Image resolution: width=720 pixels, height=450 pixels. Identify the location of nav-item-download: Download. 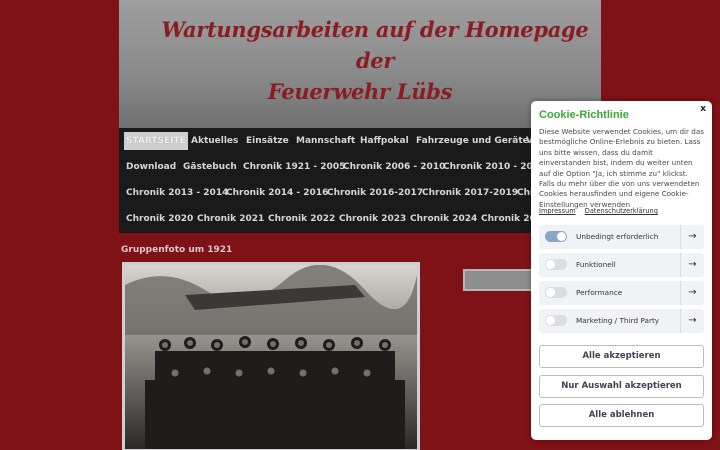
(151, 167).